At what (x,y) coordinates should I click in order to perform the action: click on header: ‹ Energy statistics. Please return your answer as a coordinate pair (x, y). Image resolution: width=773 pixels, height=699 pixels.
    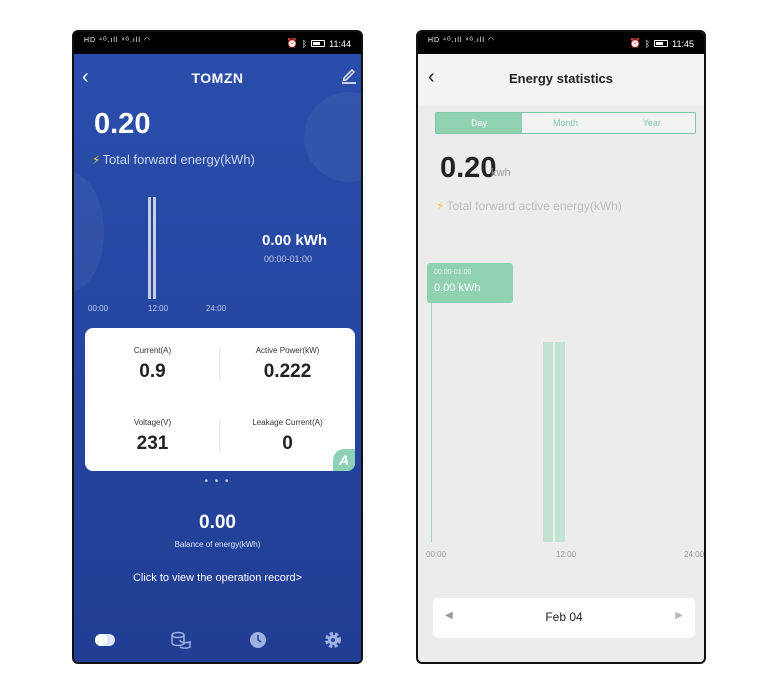
    Looking at the image, I should click on (561, 80).